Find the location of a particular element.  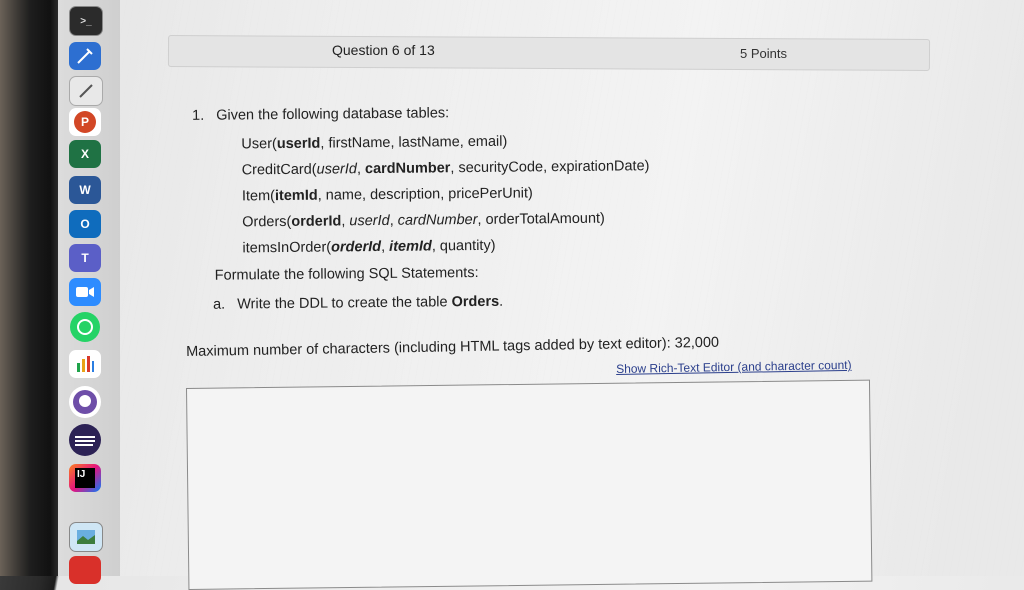

hammer-icon is located at coordinates (85, 56).